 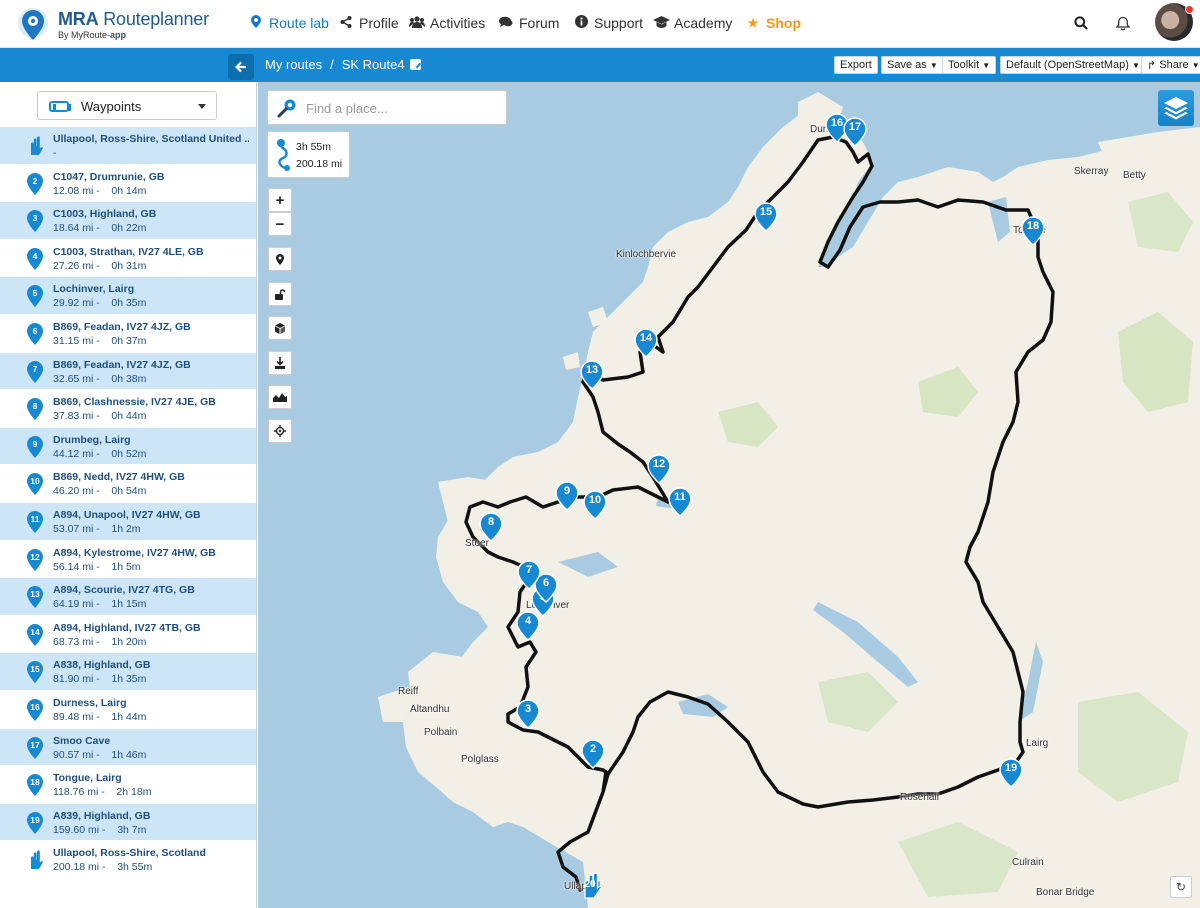 I want to click on waypoint-title: Drumbeg, Lairg, so click(x=92, y=439).